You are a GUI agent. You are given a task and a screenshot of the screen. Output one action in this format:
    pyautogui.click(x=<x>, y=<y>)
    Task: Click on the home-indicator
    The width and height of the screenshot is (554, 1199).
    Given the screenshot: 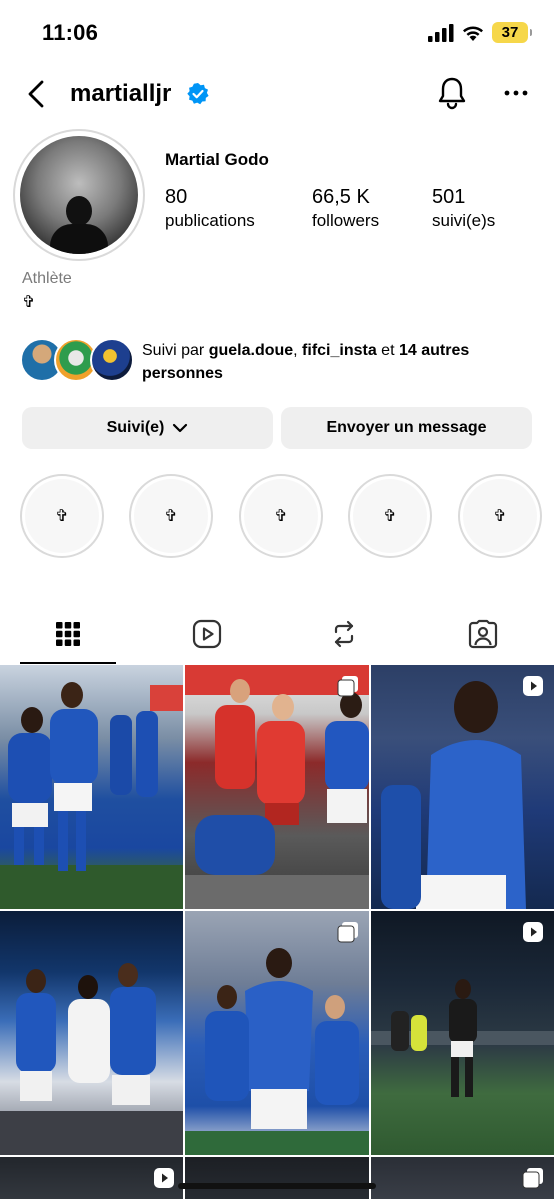 What is the action you would take?
    pyautogui.click(x=277, y=1186)
    